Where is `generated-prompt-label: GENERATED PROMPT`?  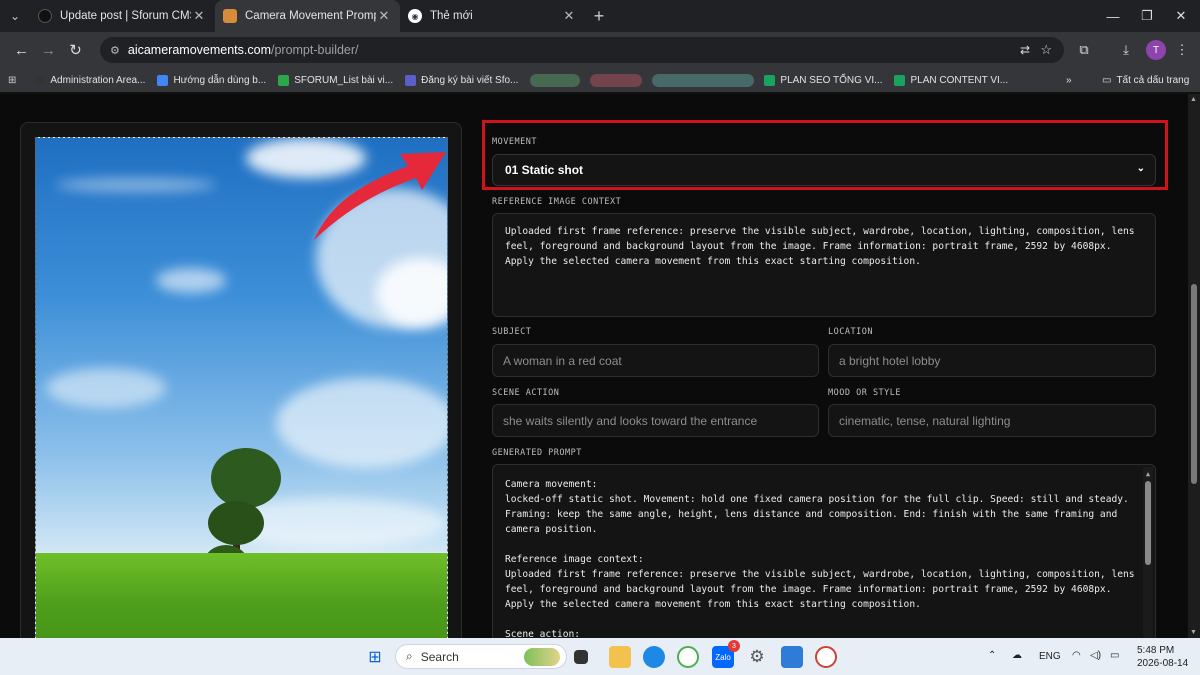 generated-prompt-label: GENERATED PROMPT is located at coordinates (537, 453).